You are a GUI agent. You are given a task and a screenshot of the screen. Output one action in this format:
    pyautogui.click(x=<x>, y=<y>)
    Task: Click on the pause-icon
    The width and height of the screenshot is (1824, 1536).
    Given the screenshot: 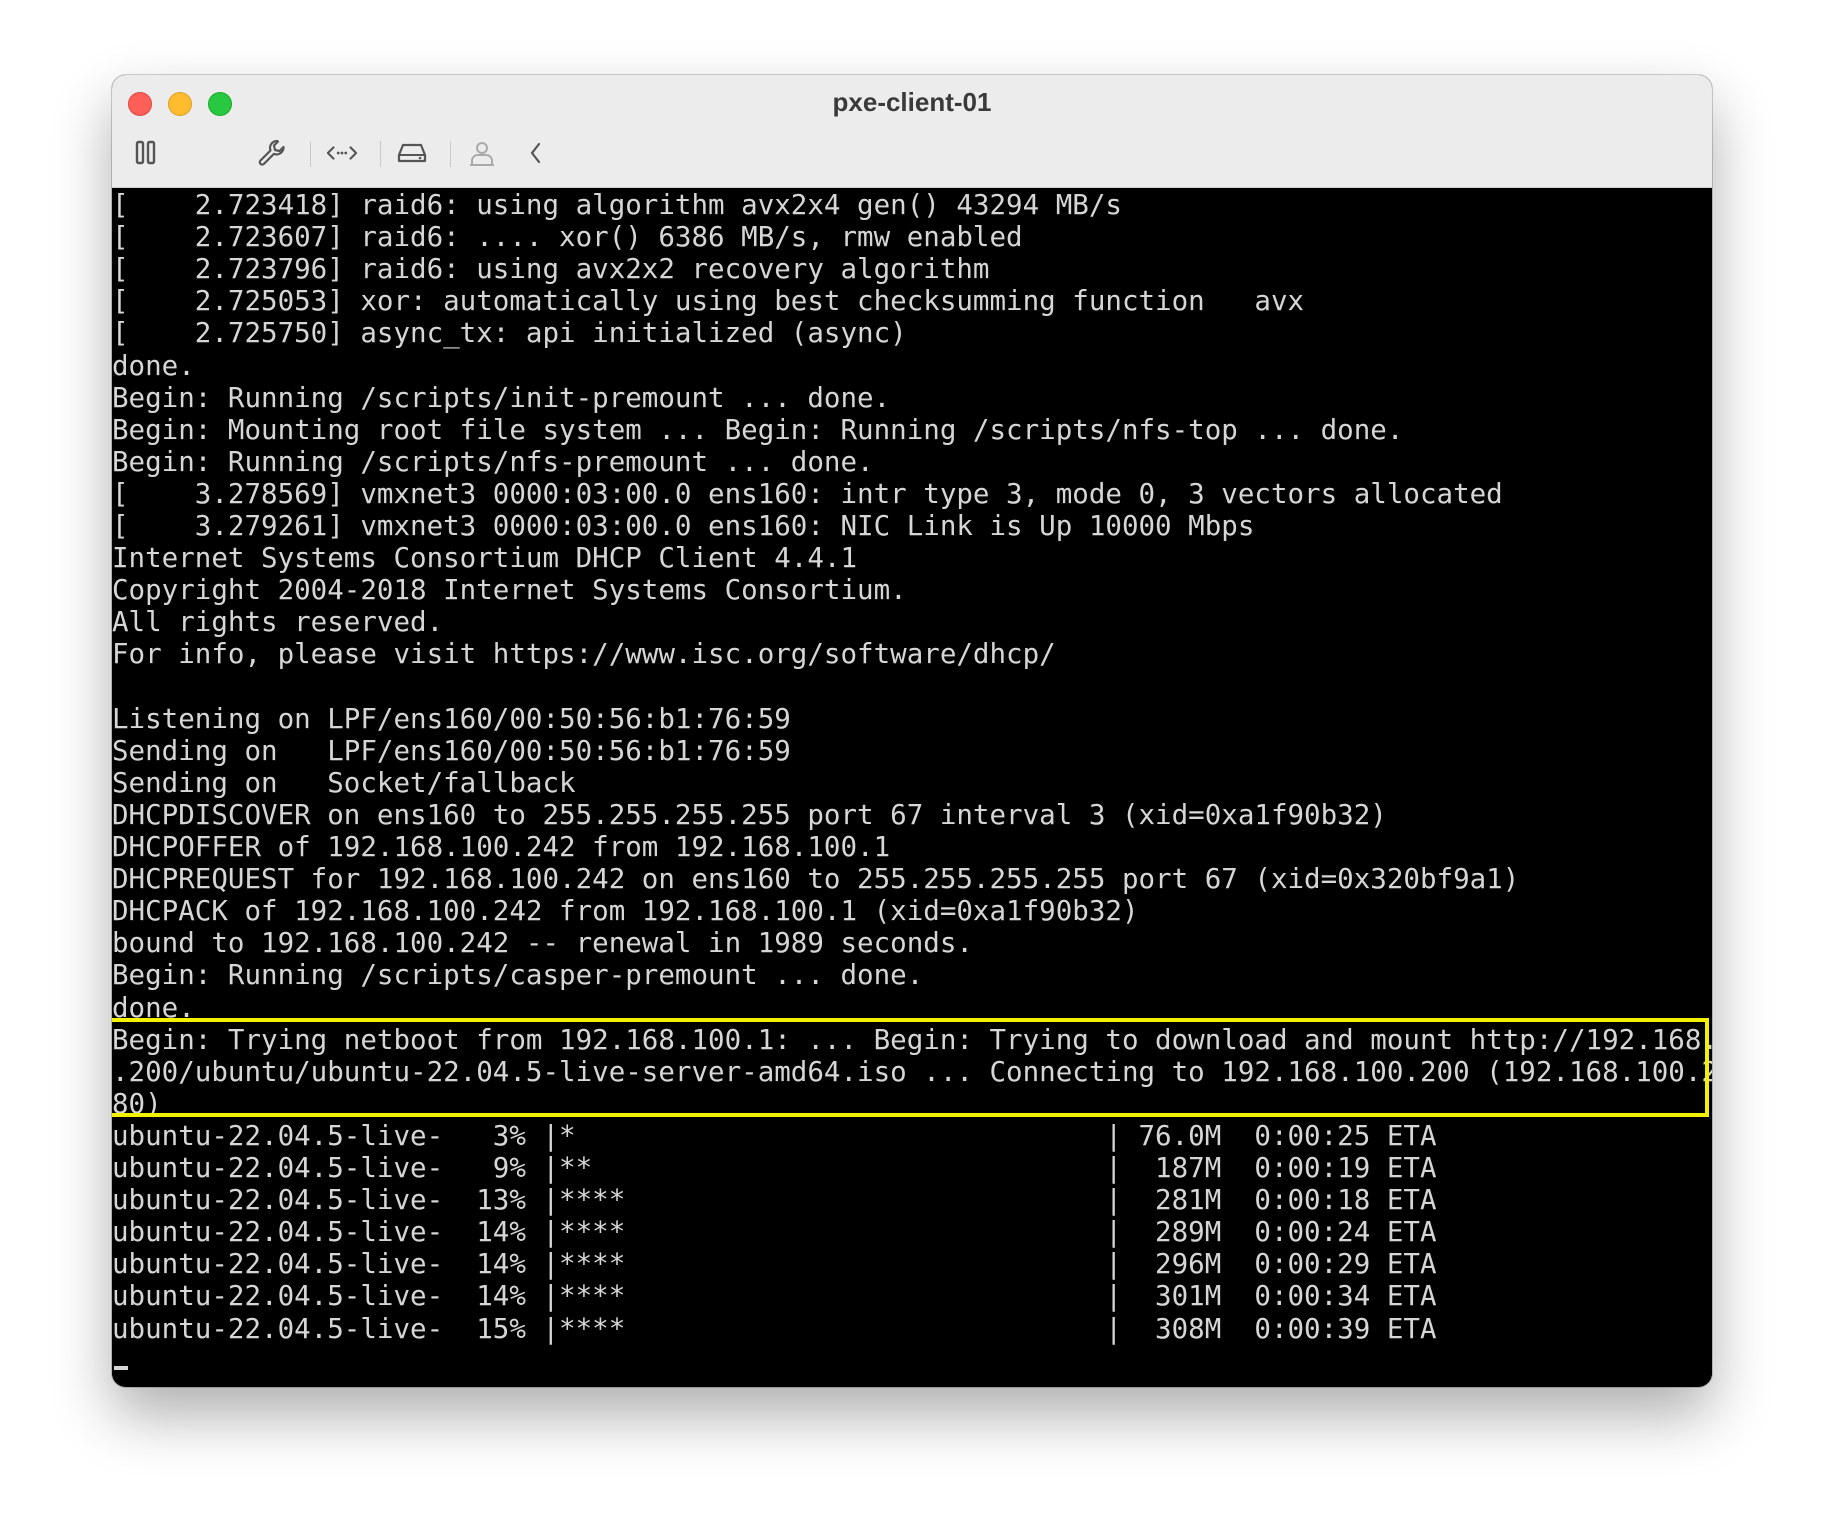 What is the action you would take?
    pyautogui.click(x=146, y=153)
    